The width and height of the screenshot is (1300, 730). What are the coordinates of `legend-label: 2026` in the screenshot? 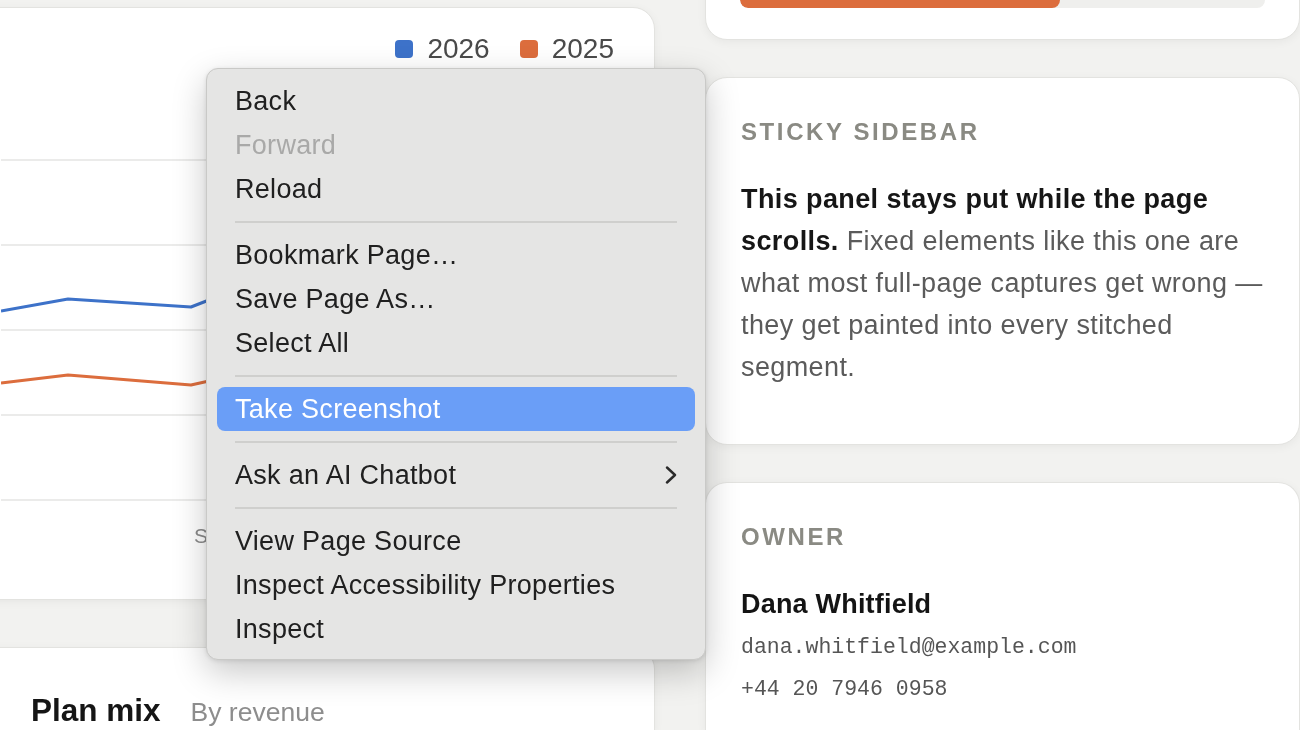 It's located at (458, 49).